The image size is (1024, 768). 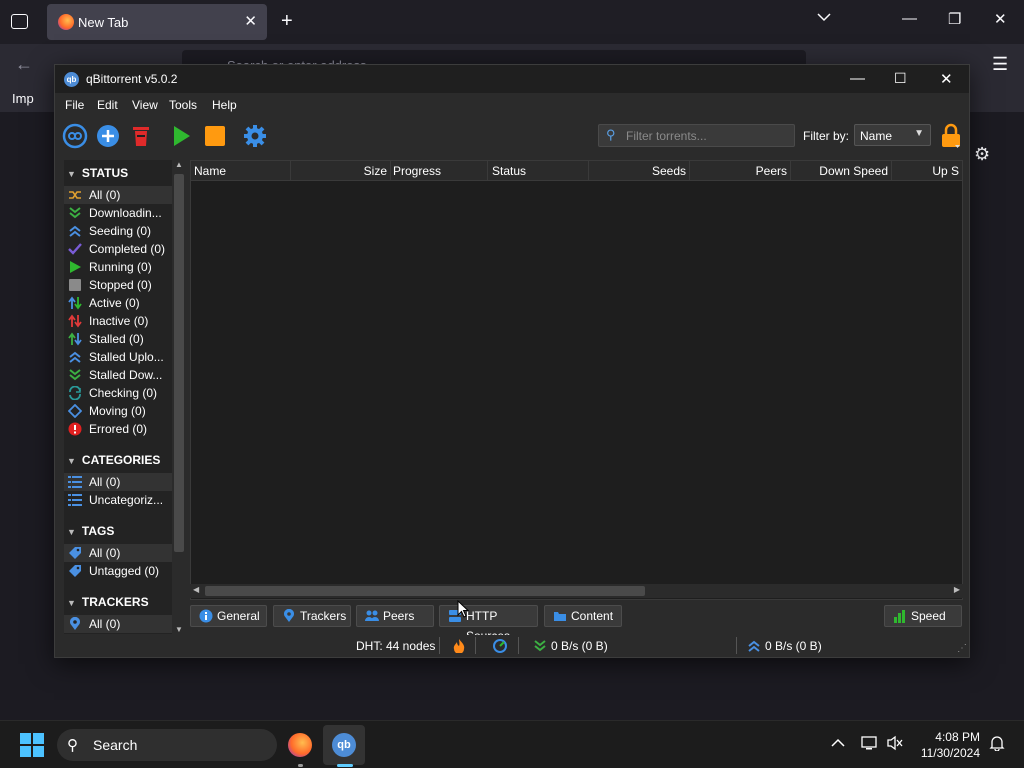 I want to click on scroll-right-icon: ▶, so click(x=957, y=589).